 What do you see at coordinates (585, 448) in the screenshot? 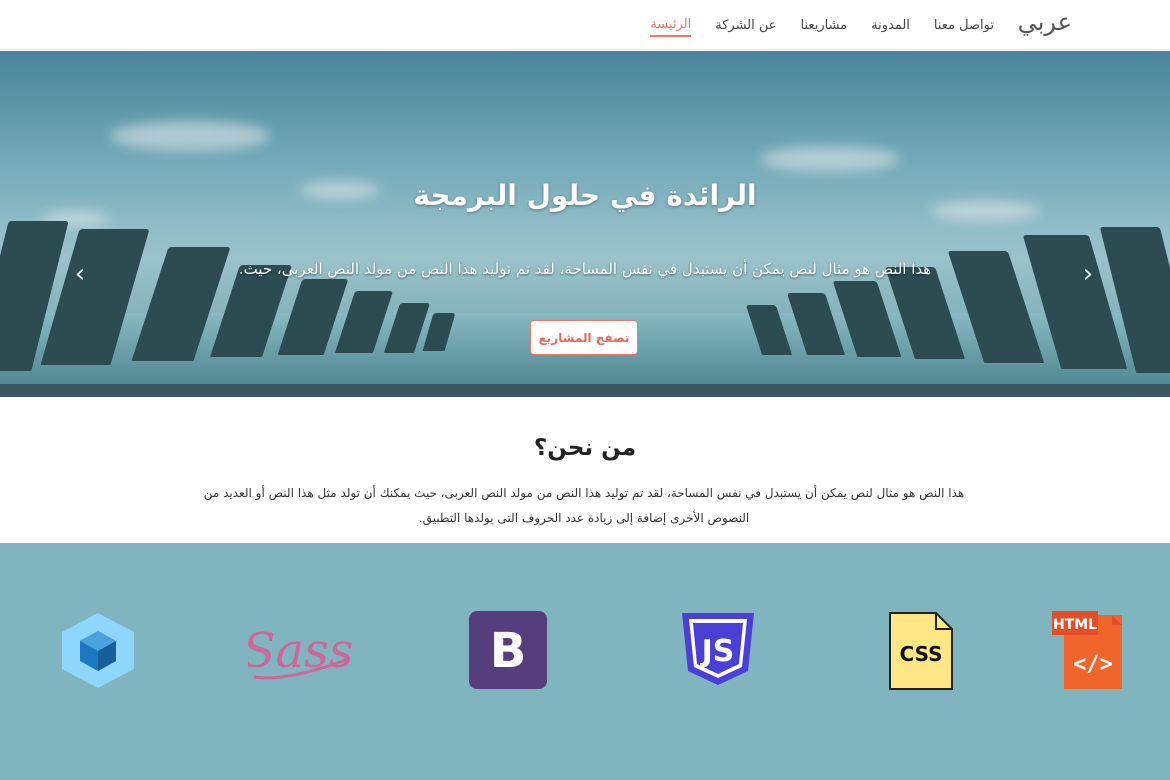
I see `about-title: من نحن؟` at bounding box center [585, 448].